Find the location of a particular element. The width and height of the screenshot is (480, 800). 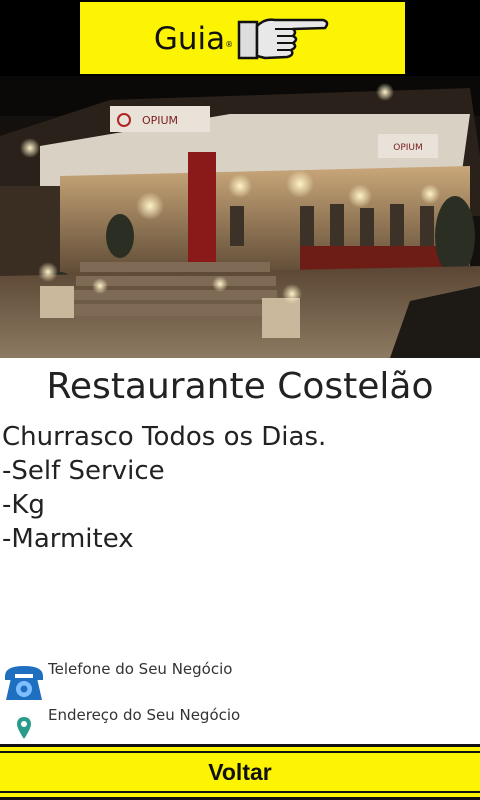

phone-row: Telefone do Seu Negócio is located at coordinates (240, 680).